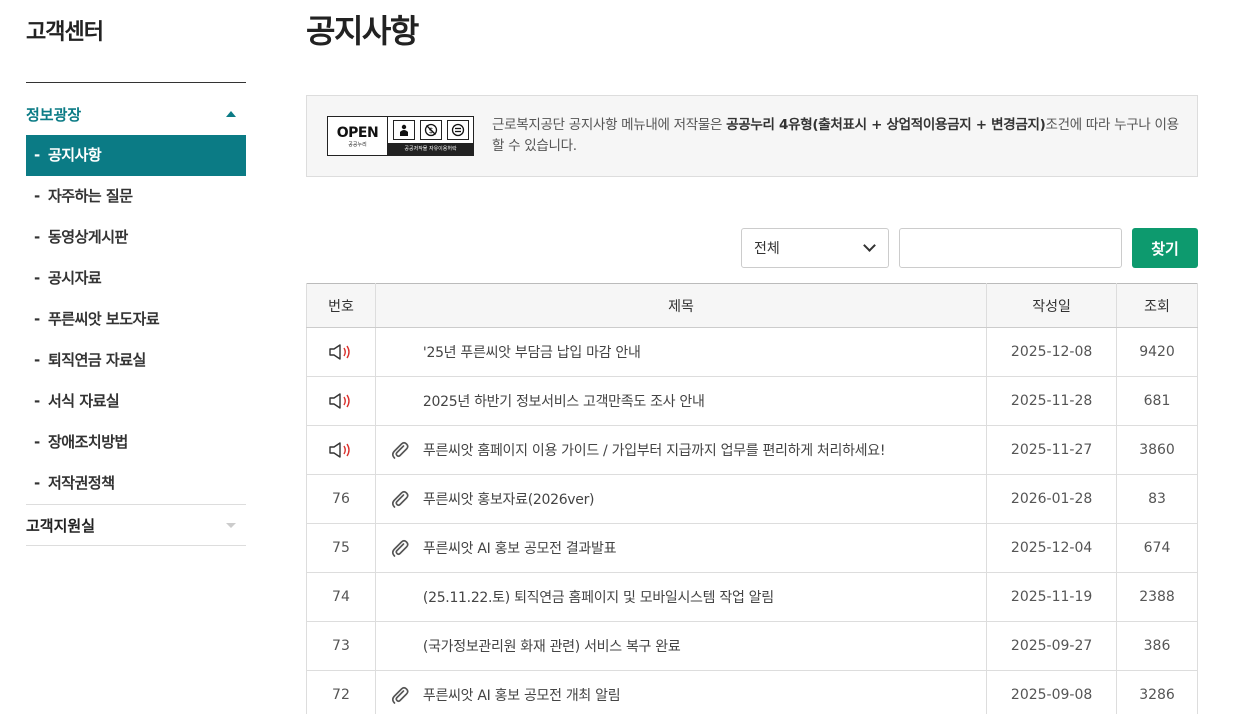  What do you see at coordinates (403, 130) in the screenshot?
I see `attribution-icon` at bounding box center [403, 130].